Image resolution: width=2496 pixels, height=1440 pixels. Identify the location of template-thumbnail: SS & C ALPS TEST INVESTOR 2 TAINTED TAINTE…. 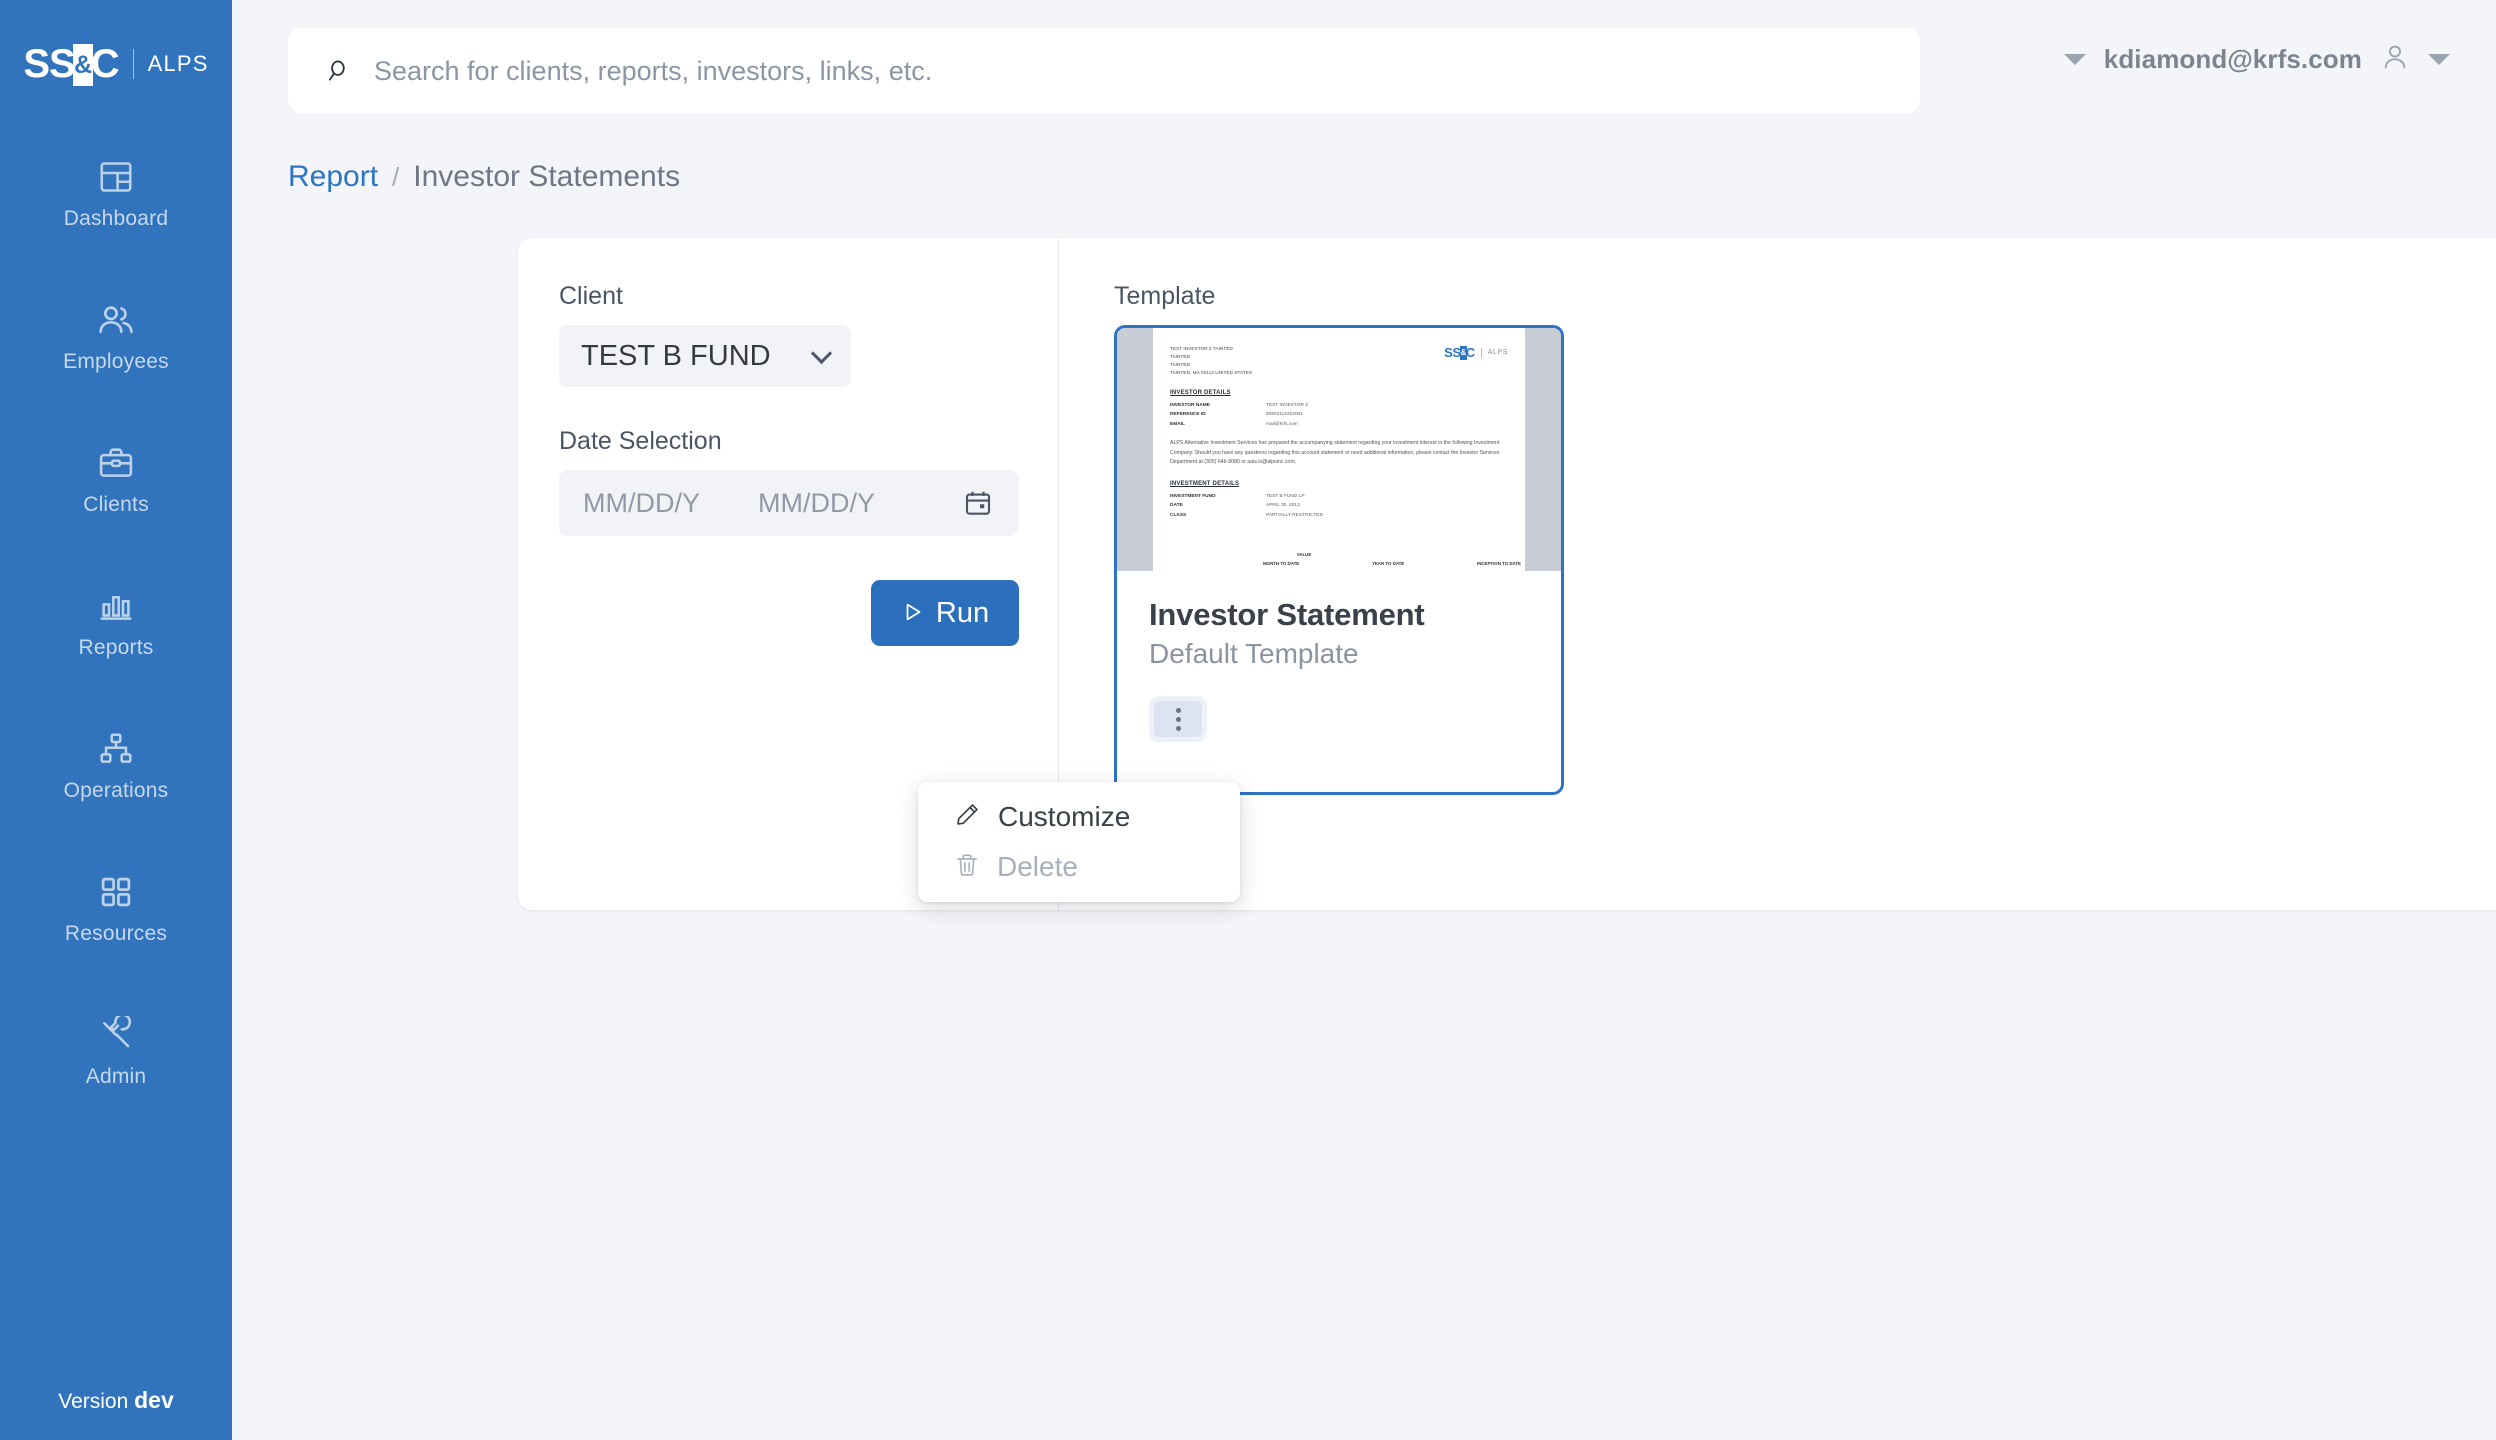
(1339, 449).